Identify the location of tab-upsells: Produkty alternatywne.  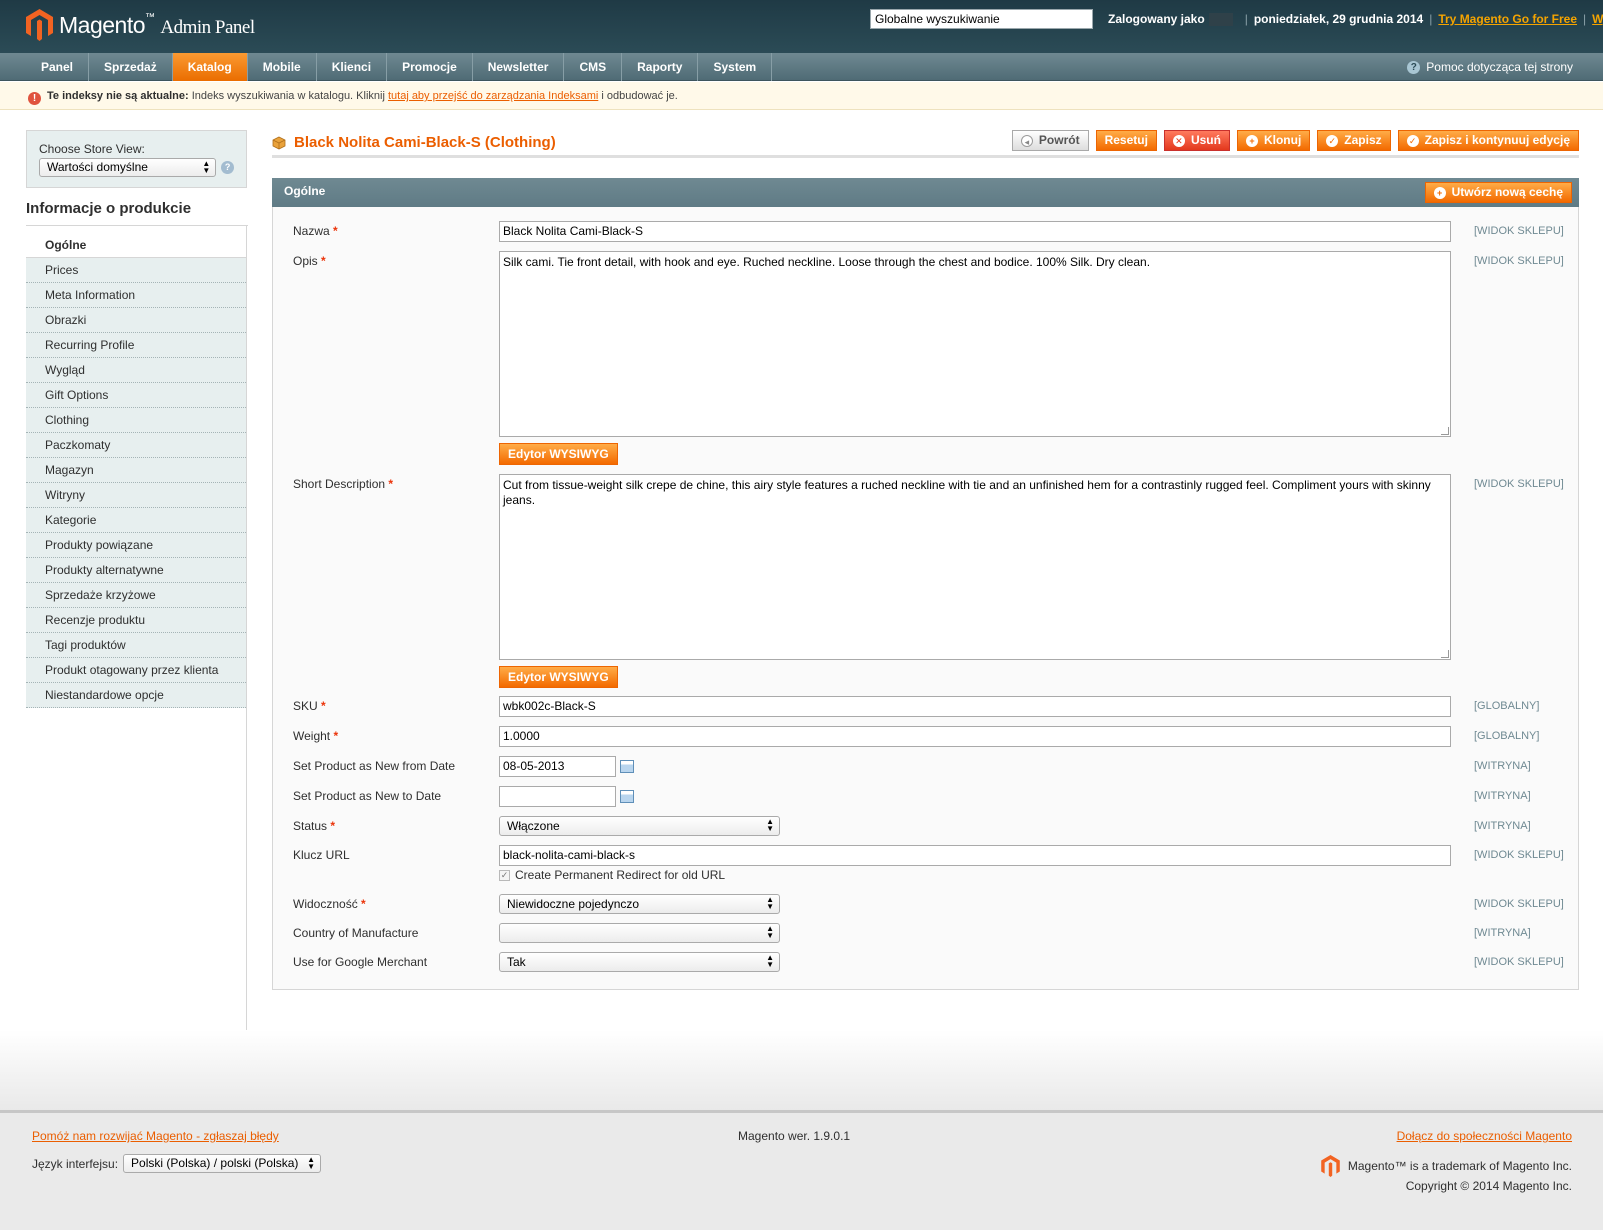
(136, 570).